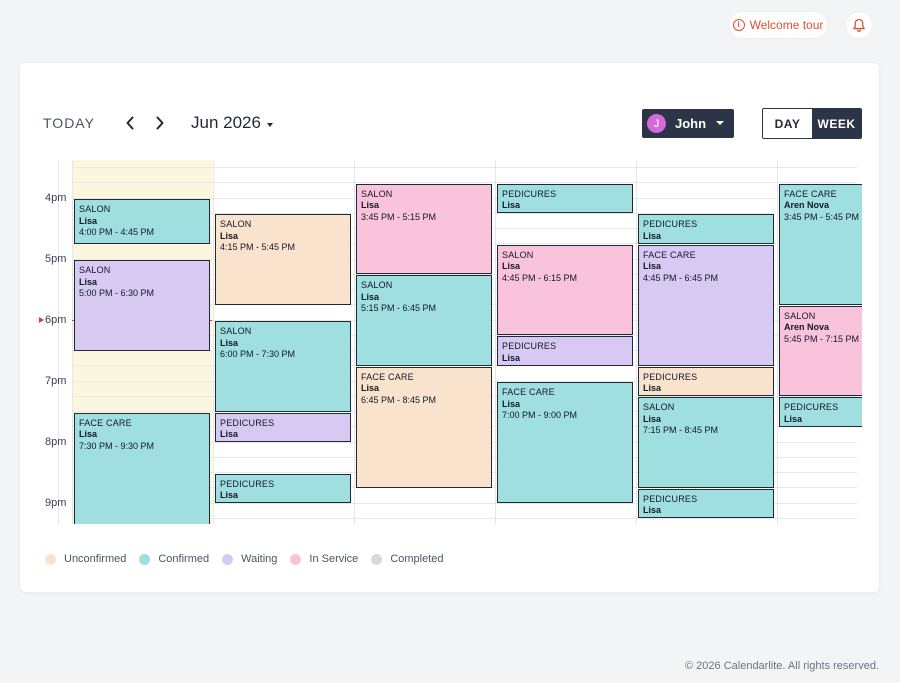  Describe the element at coordinates (836, 123) in the screenshot. I see `week-view-button: WEEK` at that location.